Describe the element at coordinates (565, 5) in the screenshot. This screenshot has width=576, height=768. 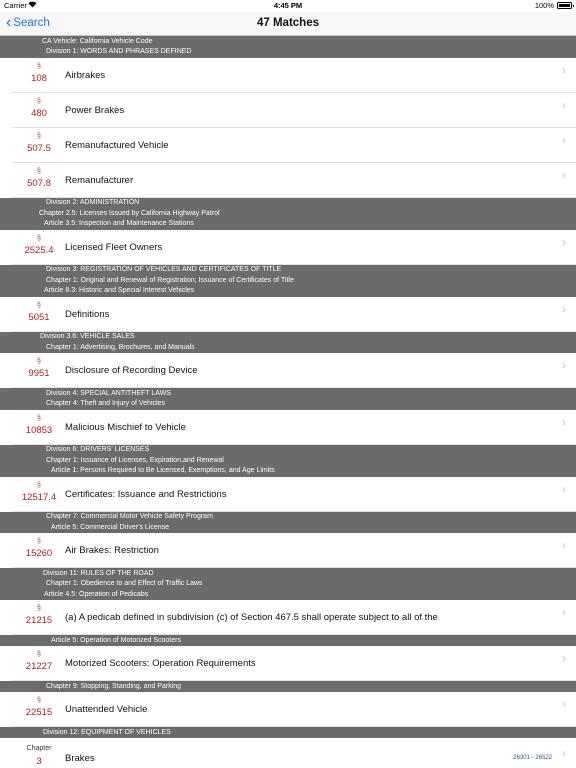
I see `battery-icon` at that location.